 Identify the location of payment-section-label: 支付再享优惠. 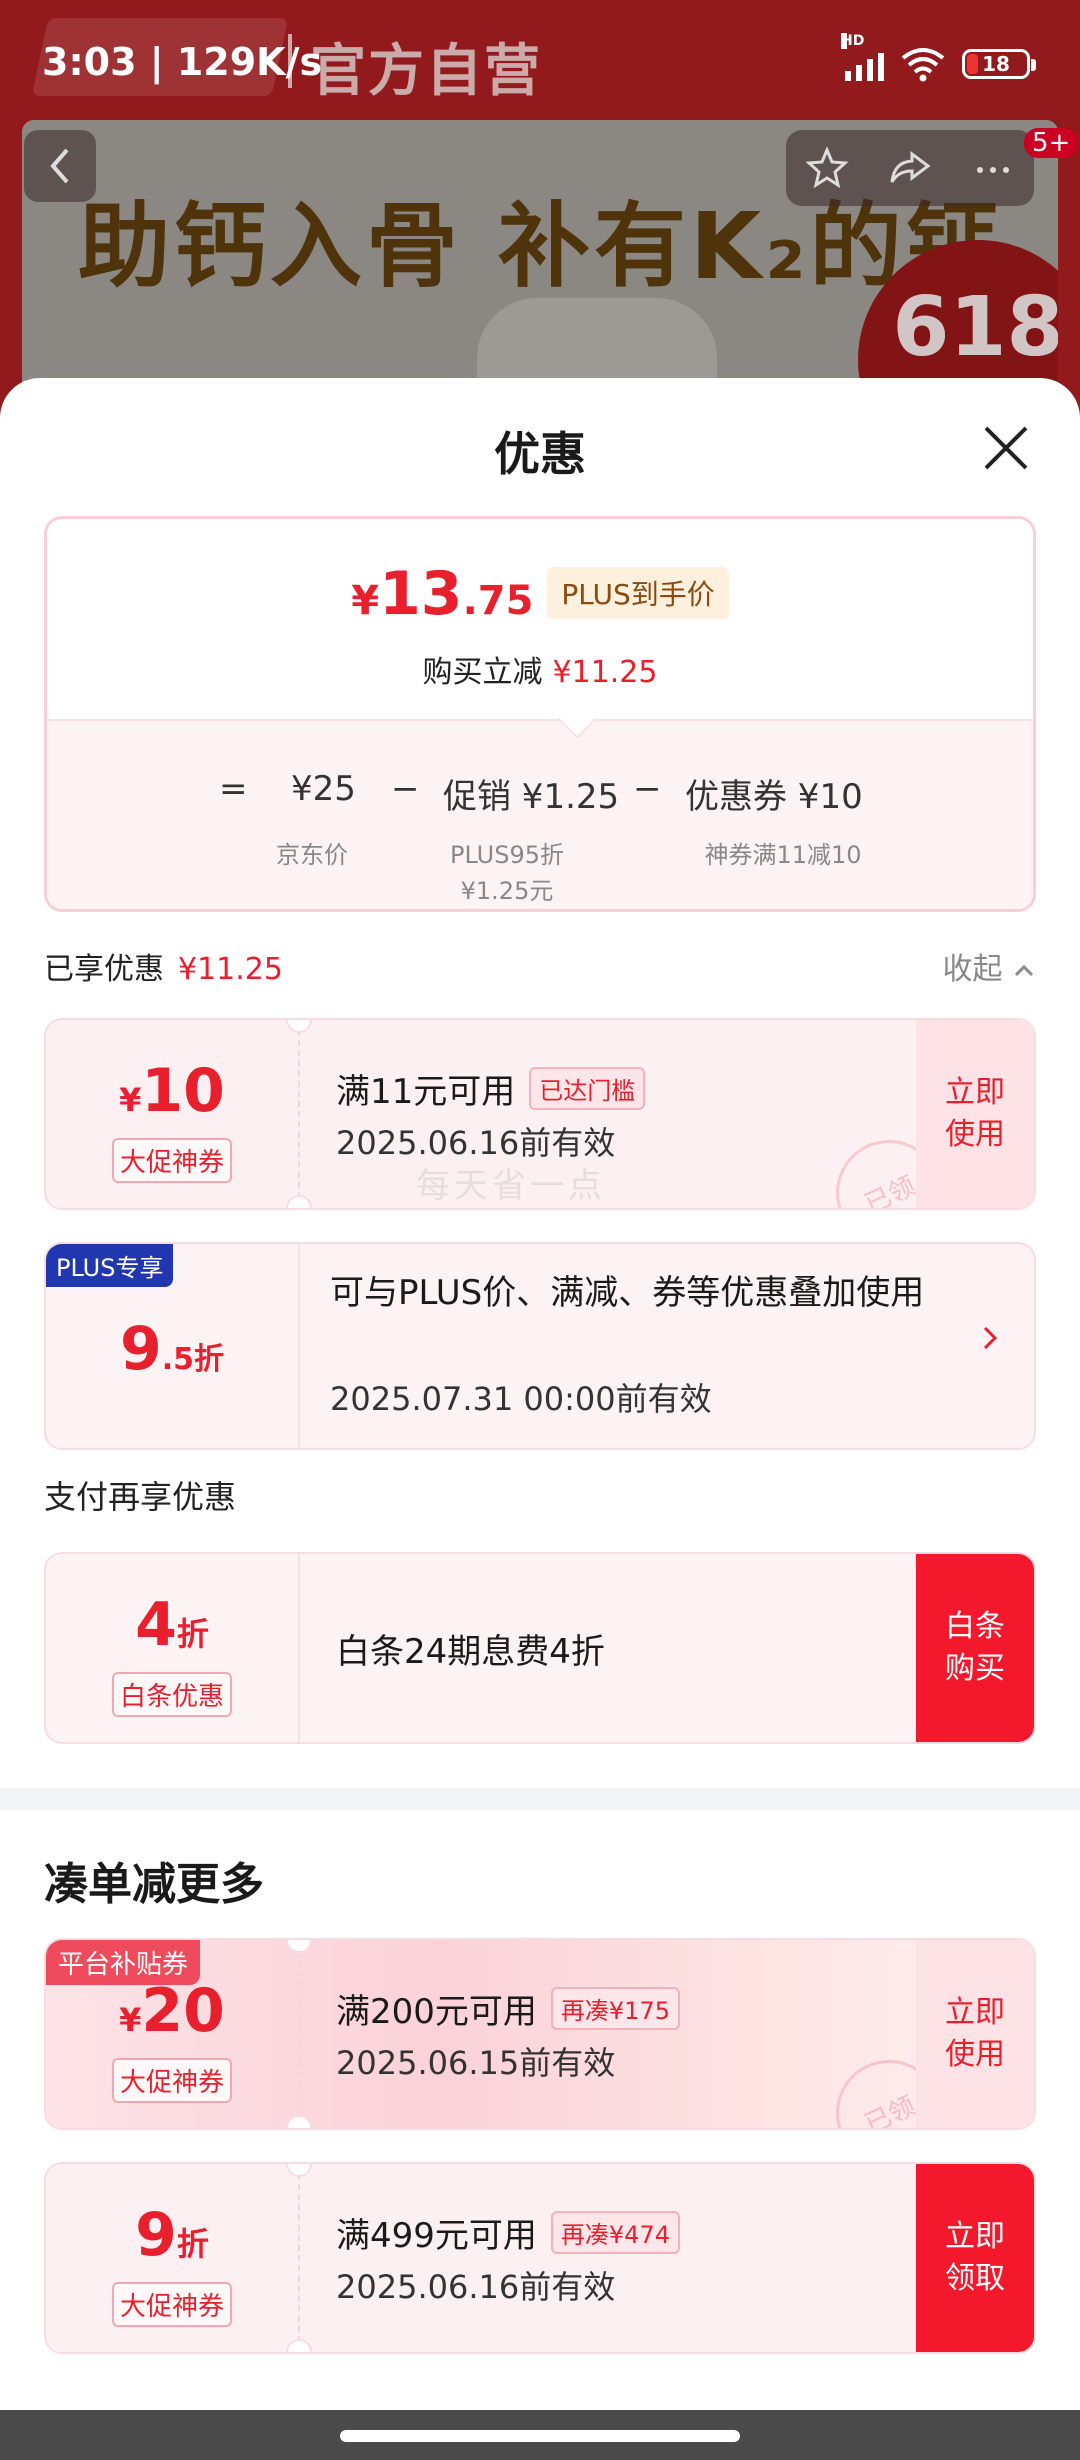
(140, 1497).